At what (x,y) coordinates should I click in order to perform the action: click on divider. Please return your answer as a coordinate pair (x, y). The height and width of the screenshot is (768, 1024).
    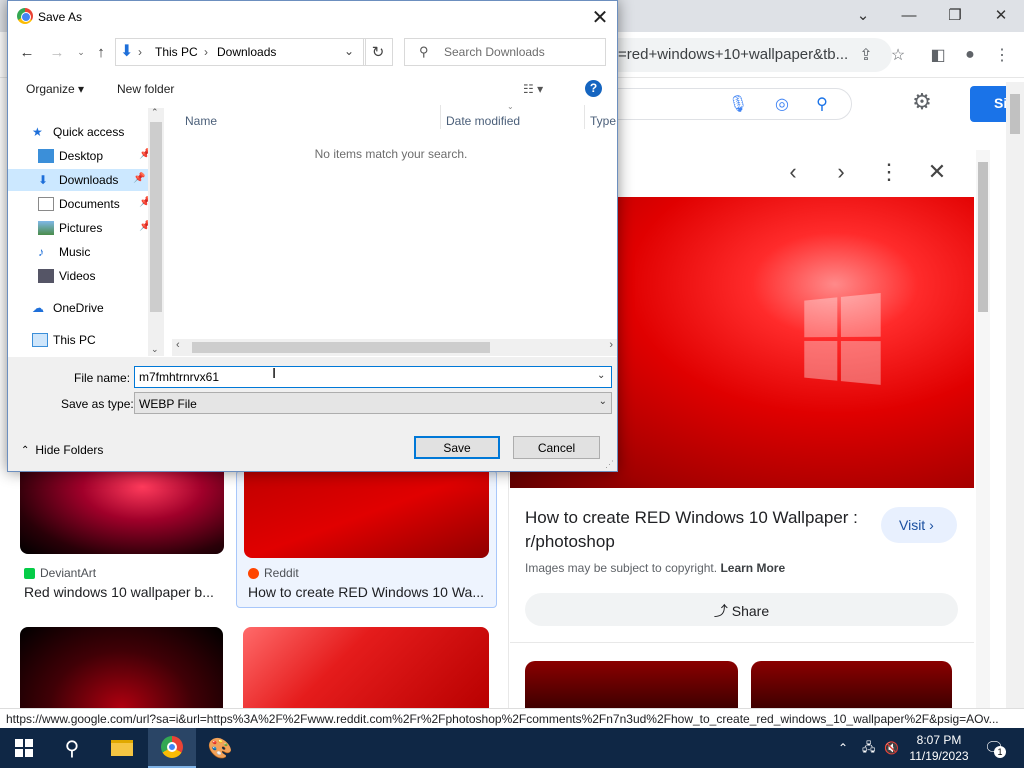
    Looking at the image, I should click on (742, 642).